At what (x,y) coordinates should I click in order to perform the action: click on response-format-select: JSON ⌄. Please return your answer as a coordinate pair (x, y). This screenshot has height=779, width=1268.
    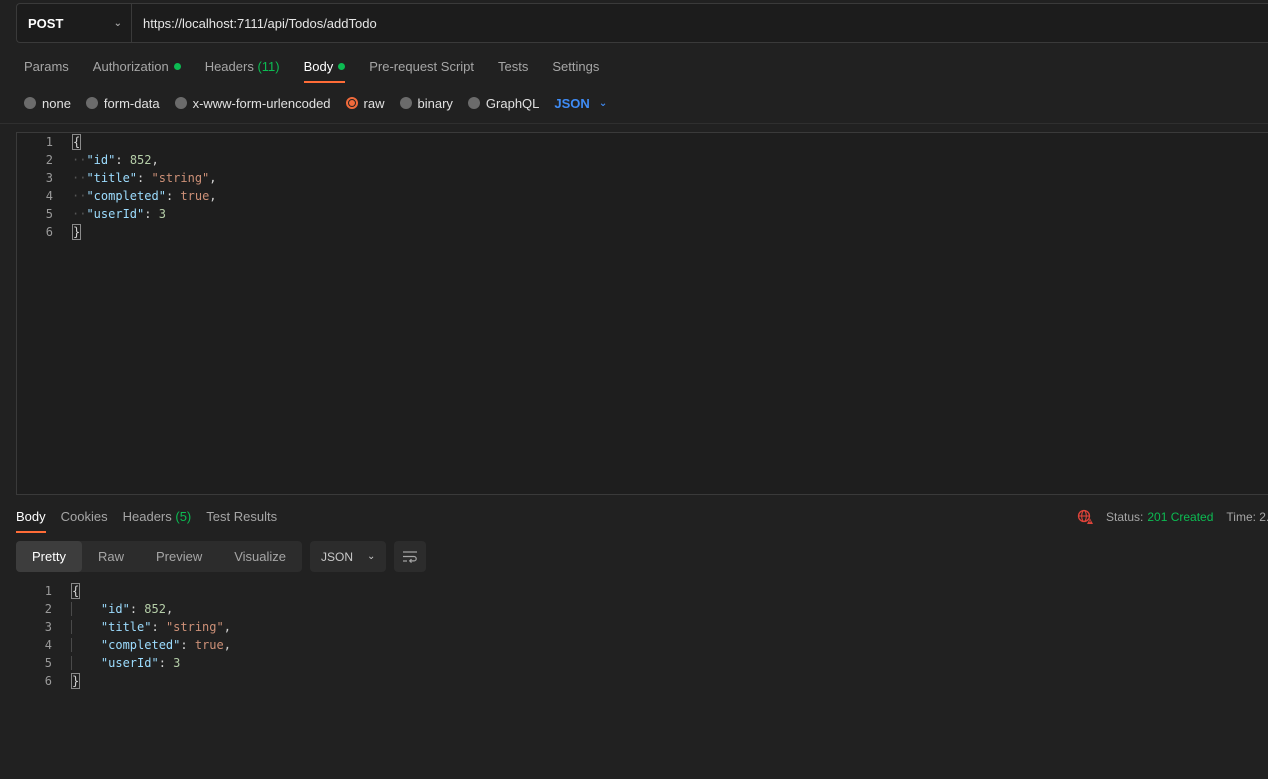
    Looking at the image, I should click on (348, 556).